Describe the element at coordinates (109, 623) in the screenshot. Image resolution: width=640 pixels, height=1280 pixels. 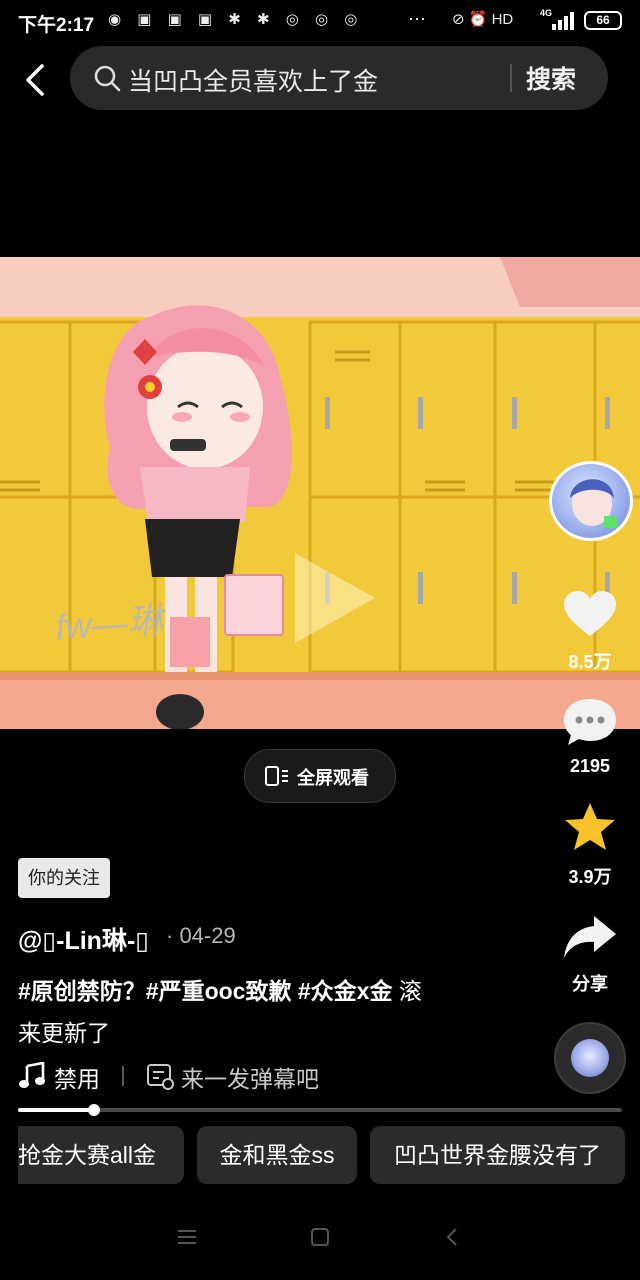
I see `video-watermark: fw—琳` at that location.